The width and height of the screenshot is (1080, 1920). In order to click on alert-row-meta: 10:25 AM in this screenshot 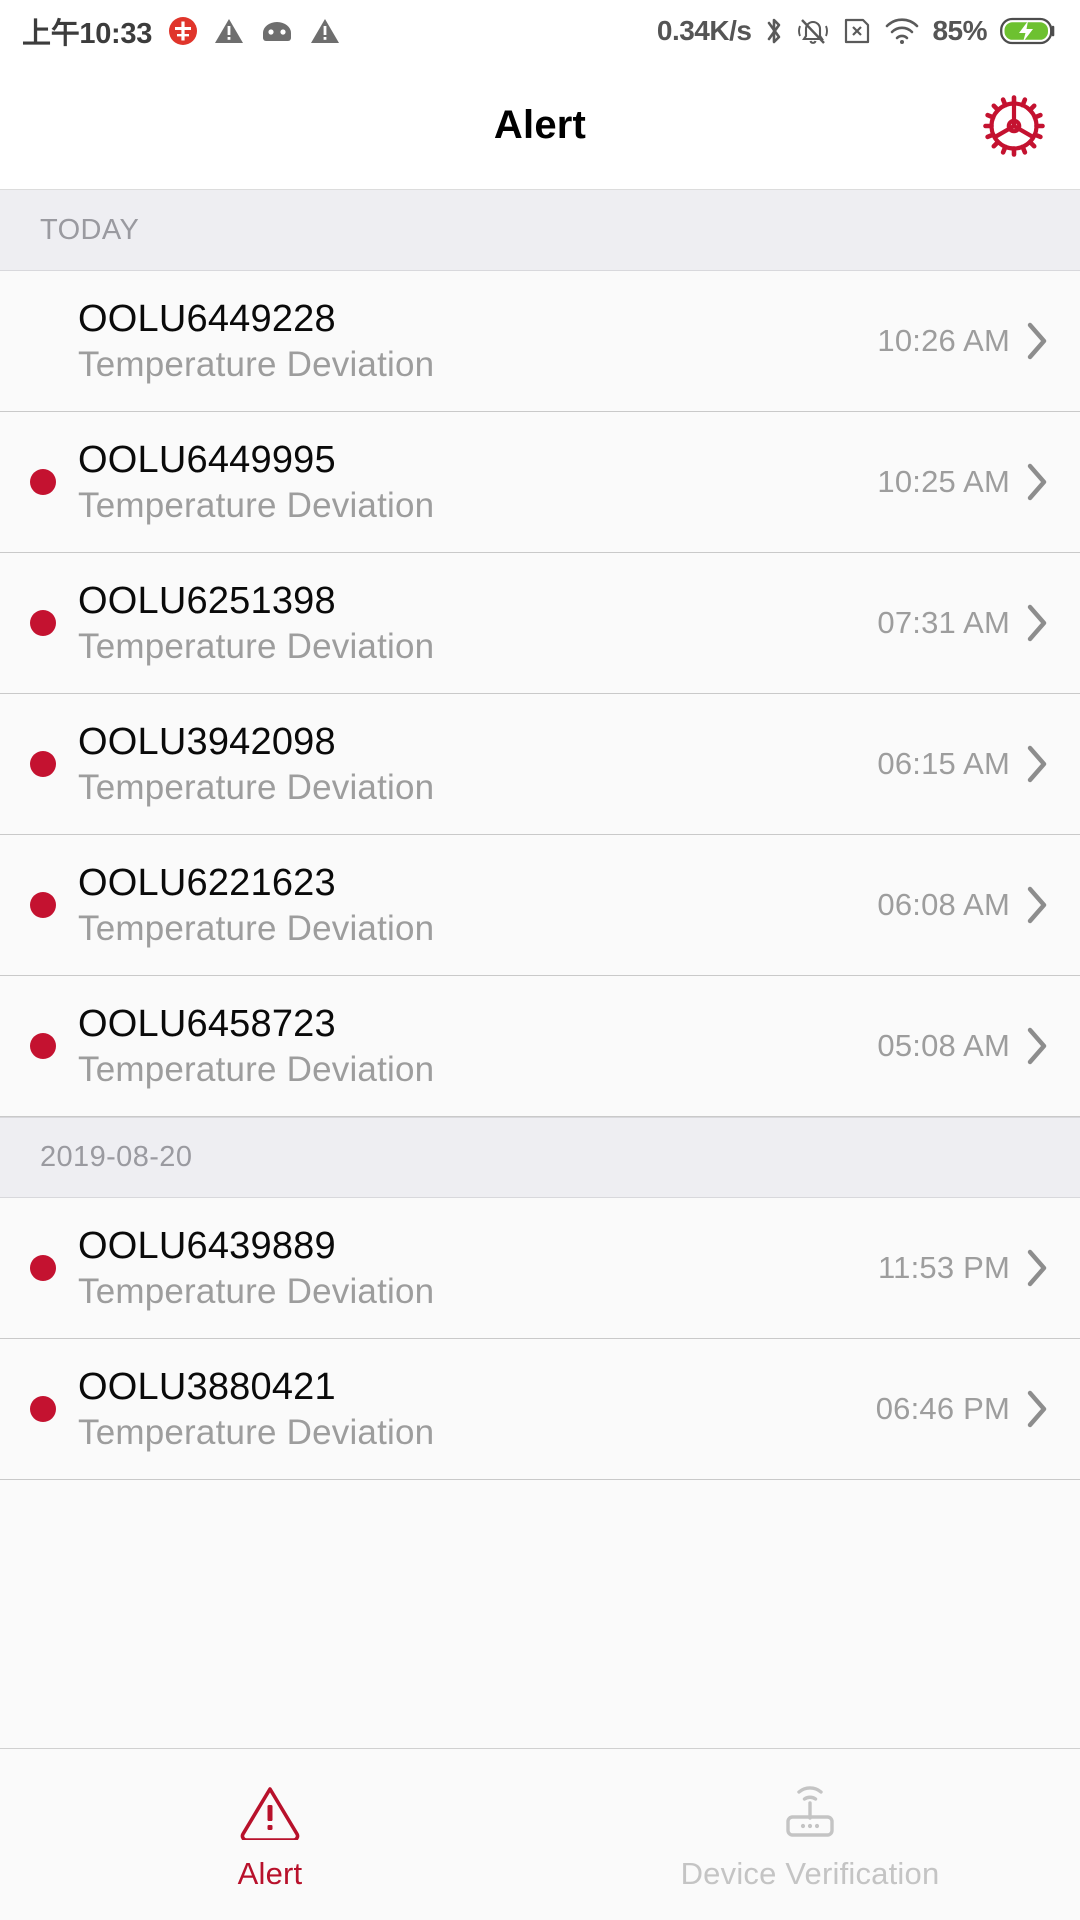, I will do `click(962, 482)`.